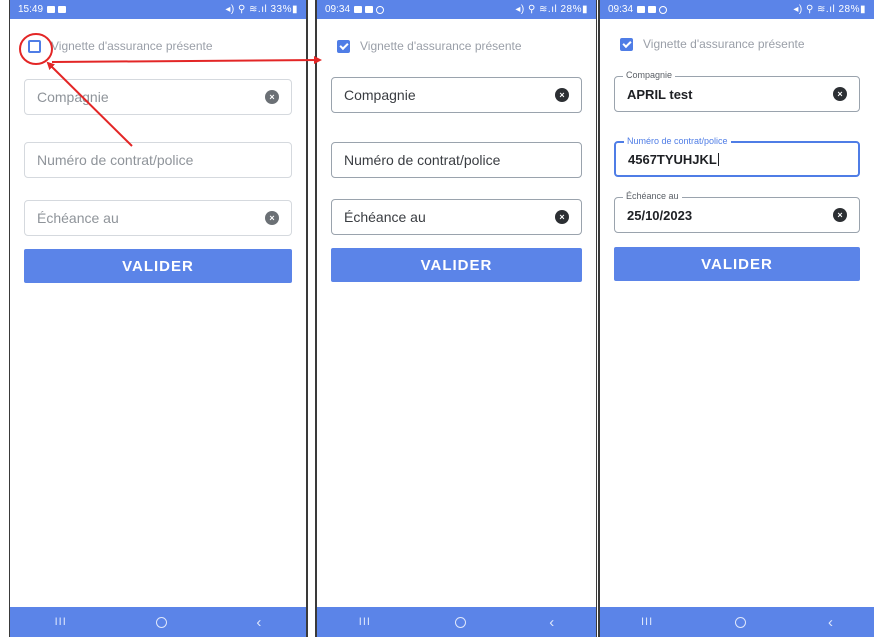  What do you see at coordinates (737, 156) in the screenshot?
I see `contract-number-input: Numéro de contrat/police 4567TYUHJKL` at bounding box center [737, 156].